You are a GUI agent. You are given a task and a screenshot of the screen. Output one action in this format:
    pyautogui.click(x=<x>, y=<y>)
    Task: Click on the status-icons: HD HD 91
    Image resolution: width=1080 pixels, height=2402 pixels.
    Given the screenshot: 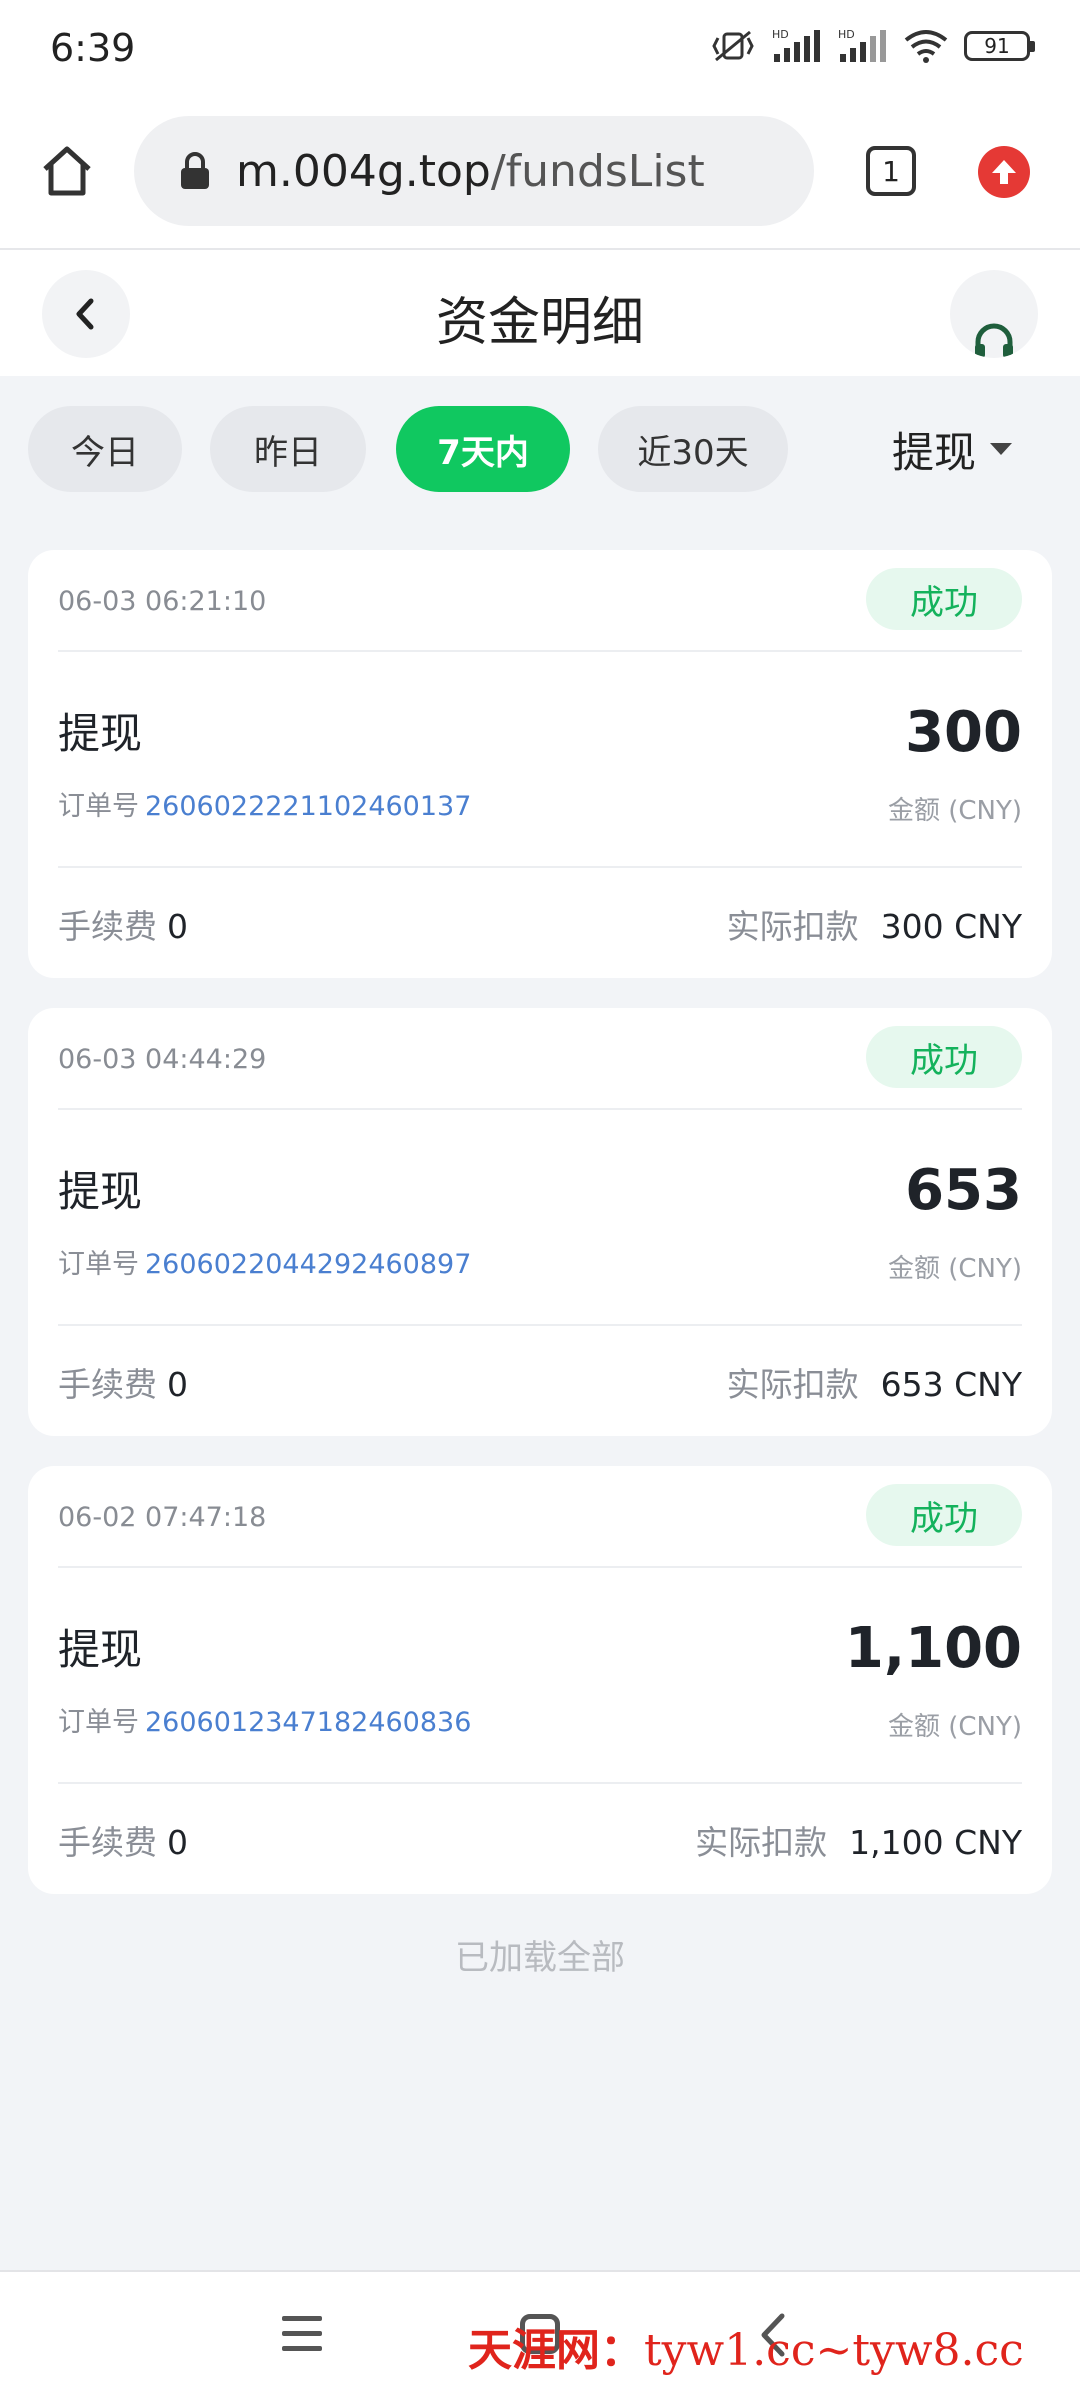 What is the action you would take?
    pyautogui.click(x=872, y=46)
    